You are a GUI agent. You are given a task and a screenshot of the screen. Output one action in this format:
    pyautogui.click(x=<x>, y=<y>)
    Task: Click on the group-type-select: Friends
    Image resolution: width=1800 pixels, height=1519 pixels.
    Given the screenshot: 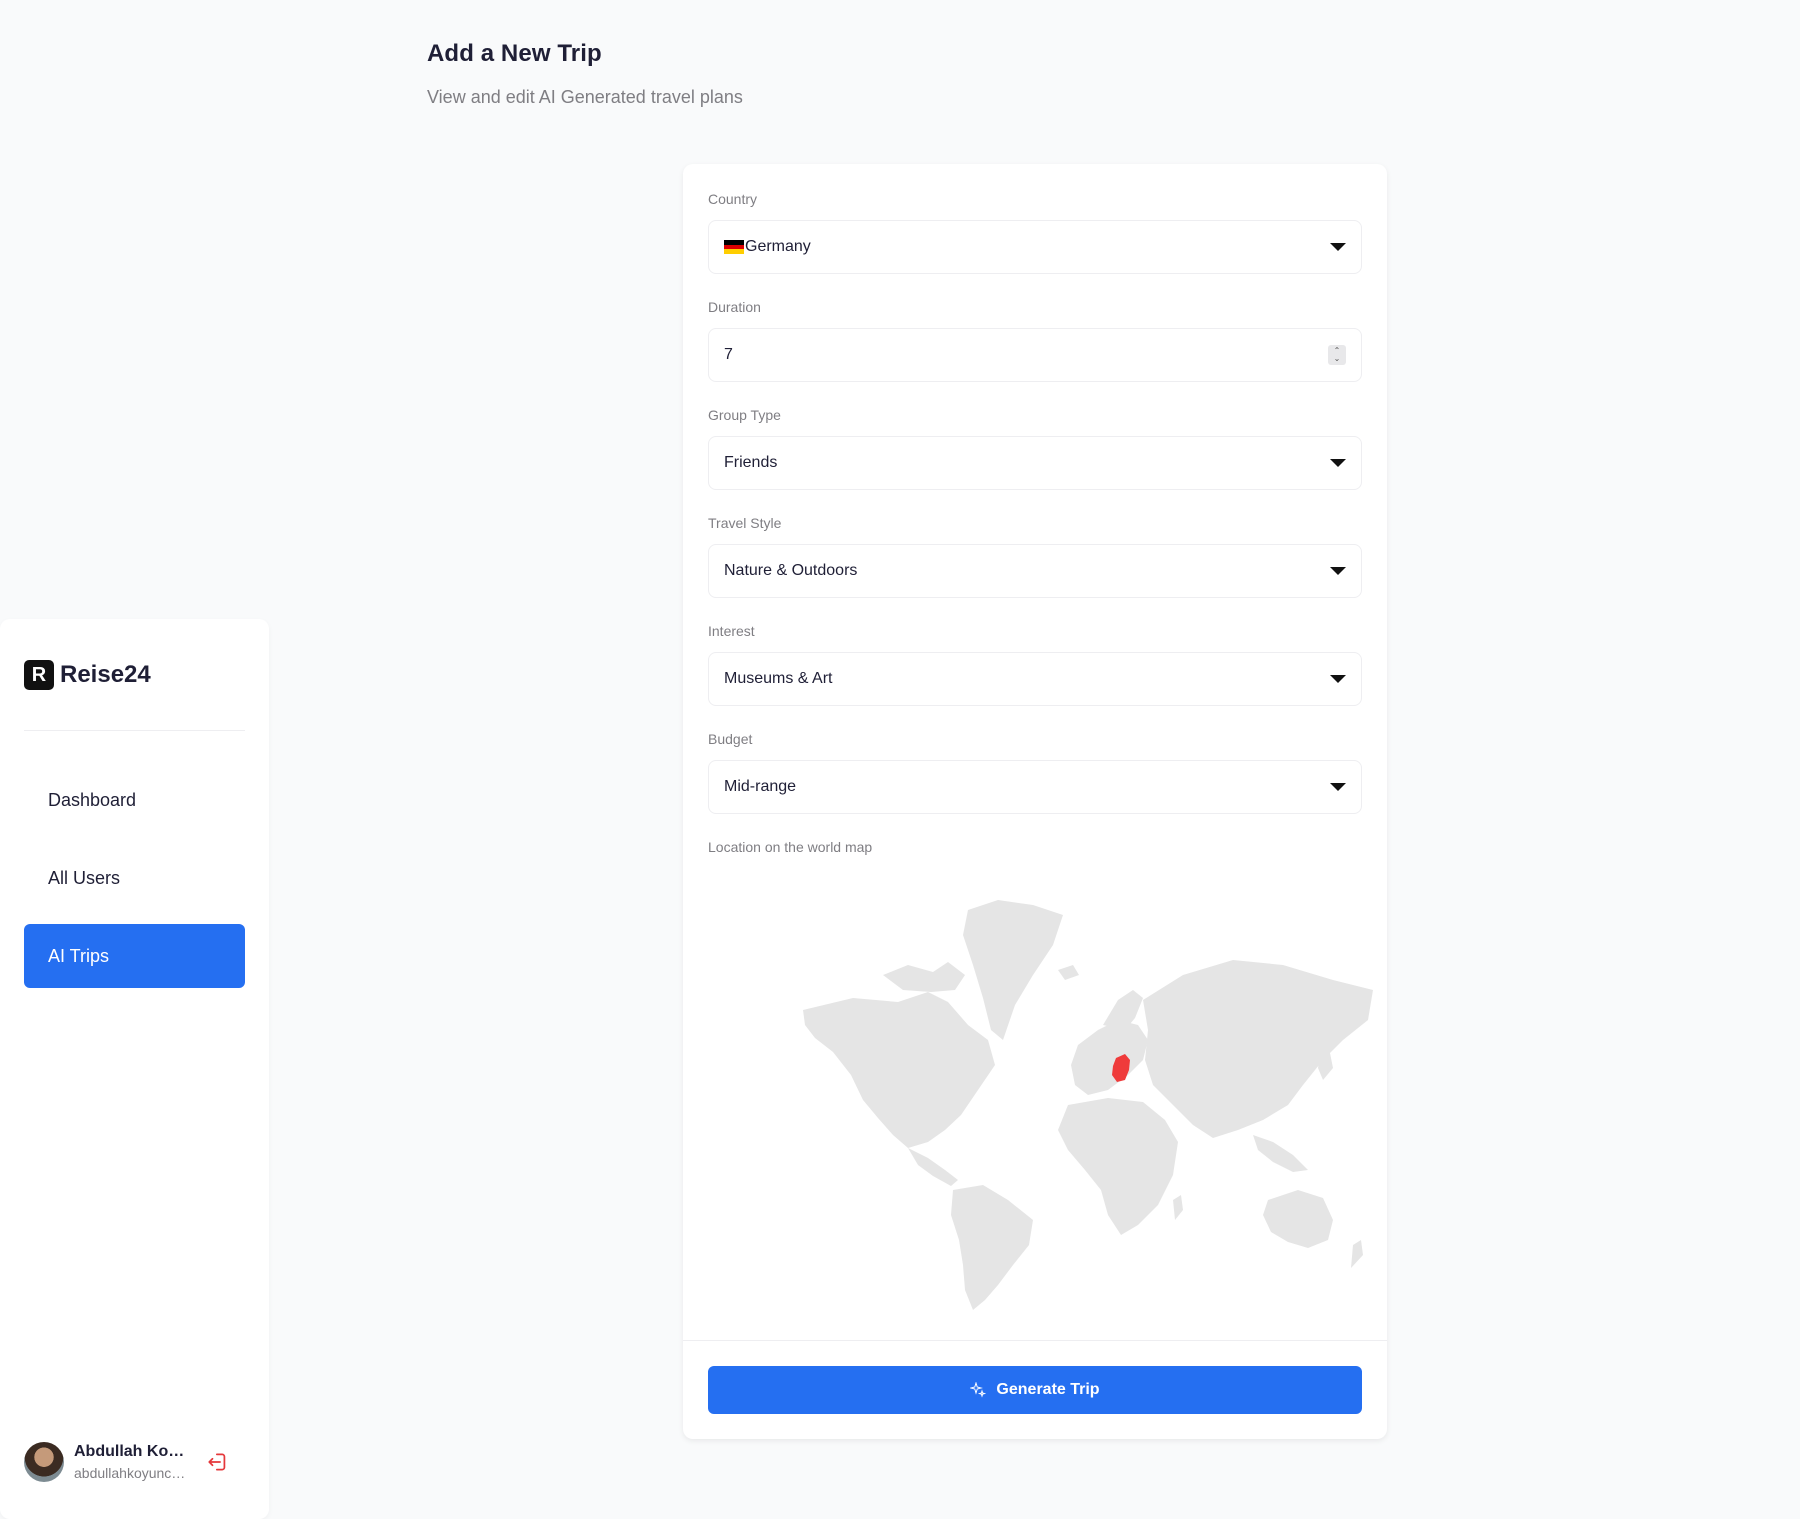 What is the action you would take?
    pyautogui.click(x=1035, y=463)
    